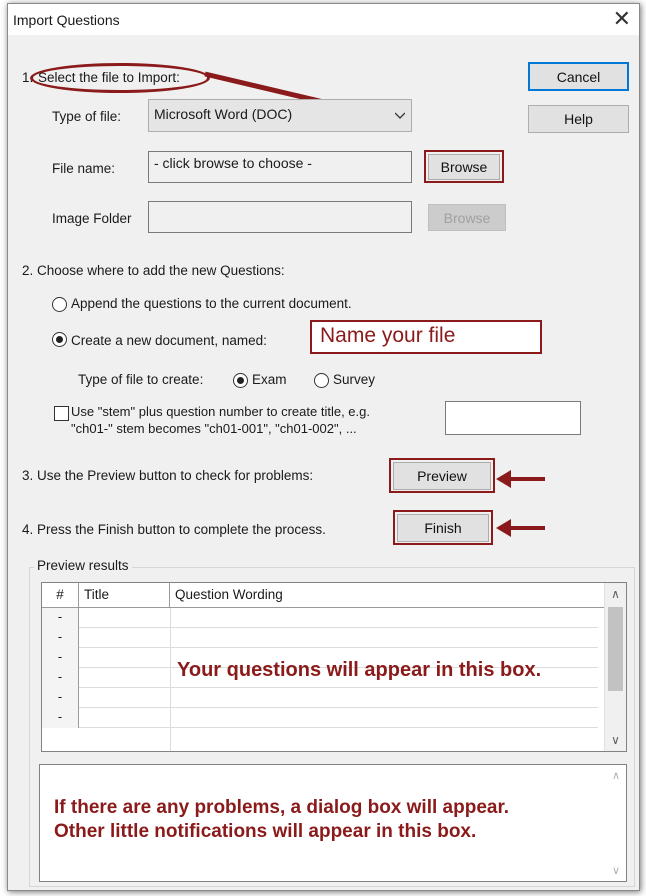  I want to click on image-folder-input, so click(280, 217).